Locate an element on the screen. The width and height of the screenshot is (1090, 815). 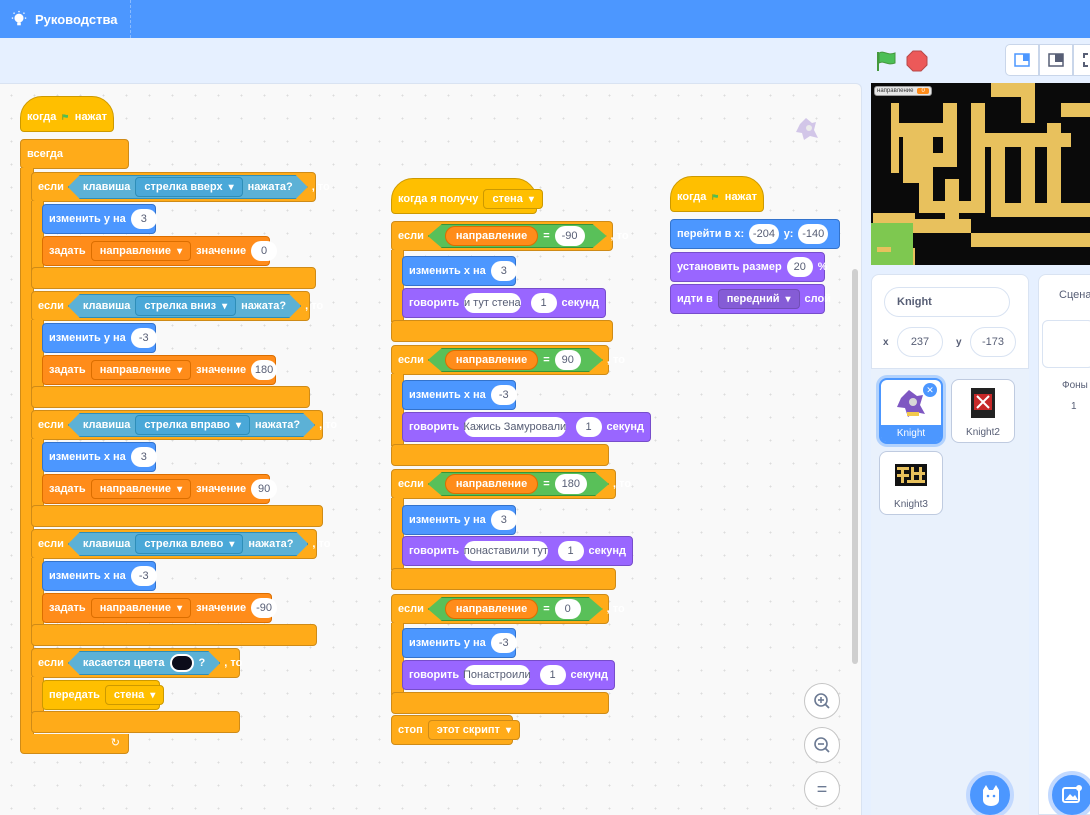
when-i-receive-block: когда я получу стена is located at coordinates (467, 196).